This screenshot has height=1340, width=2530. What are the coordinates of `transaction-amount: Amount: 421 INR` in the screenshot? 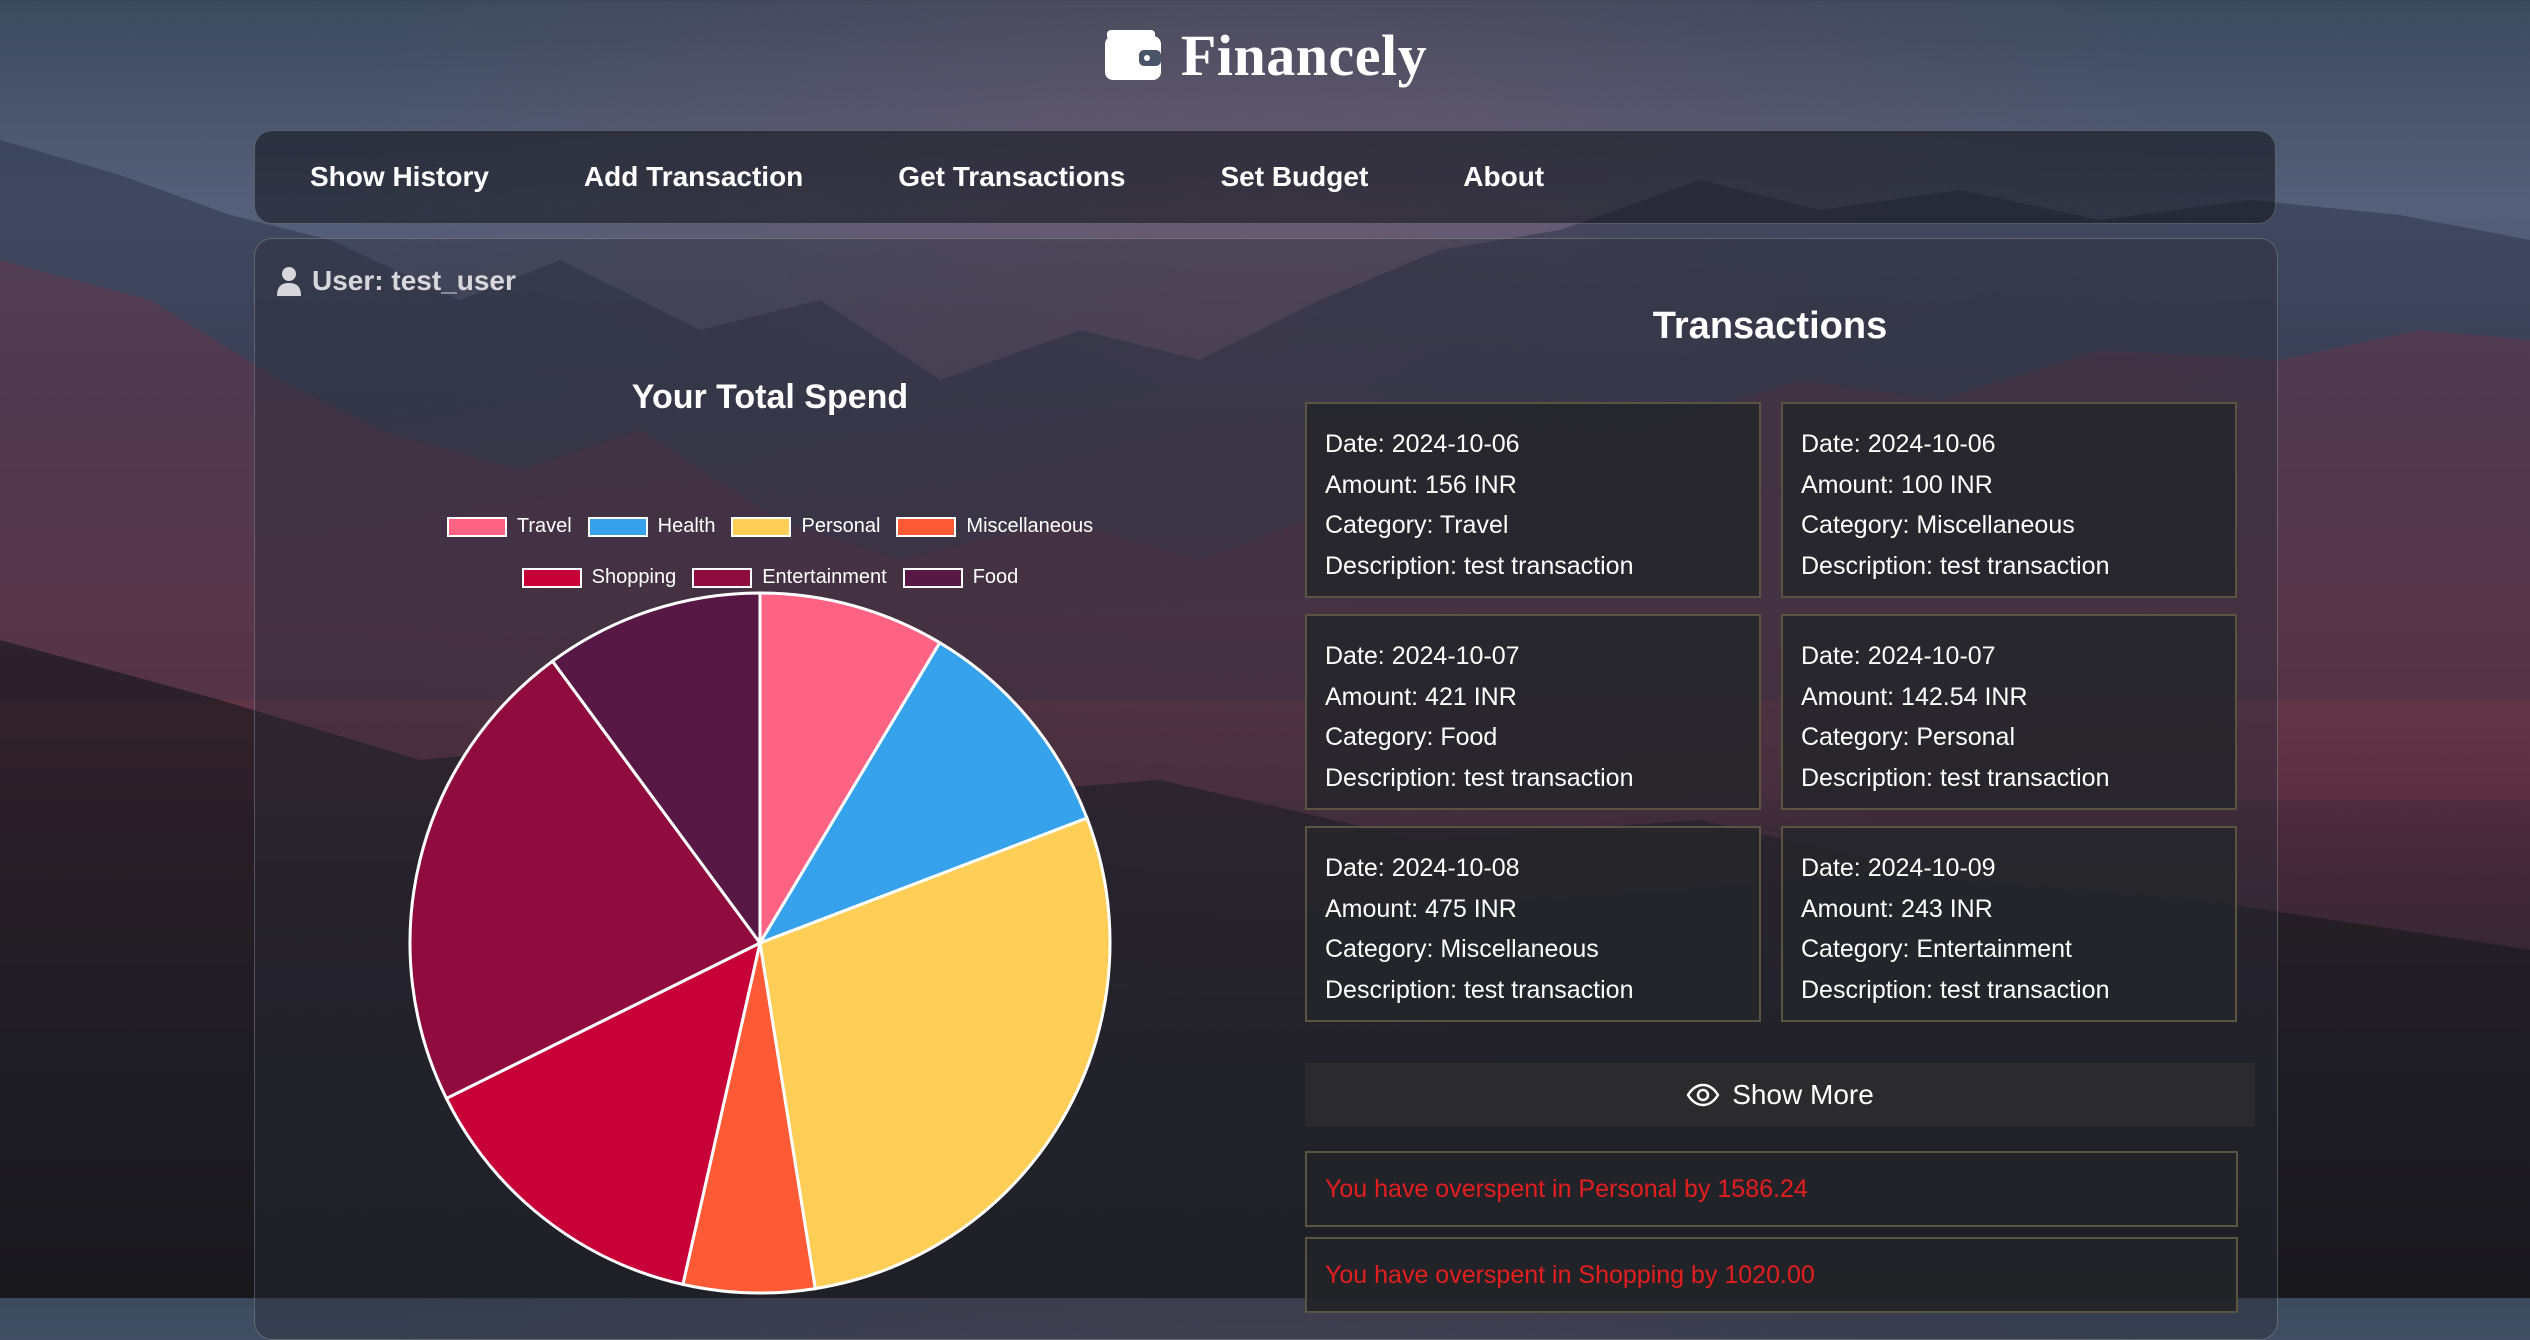 It's located at (1421, 696).